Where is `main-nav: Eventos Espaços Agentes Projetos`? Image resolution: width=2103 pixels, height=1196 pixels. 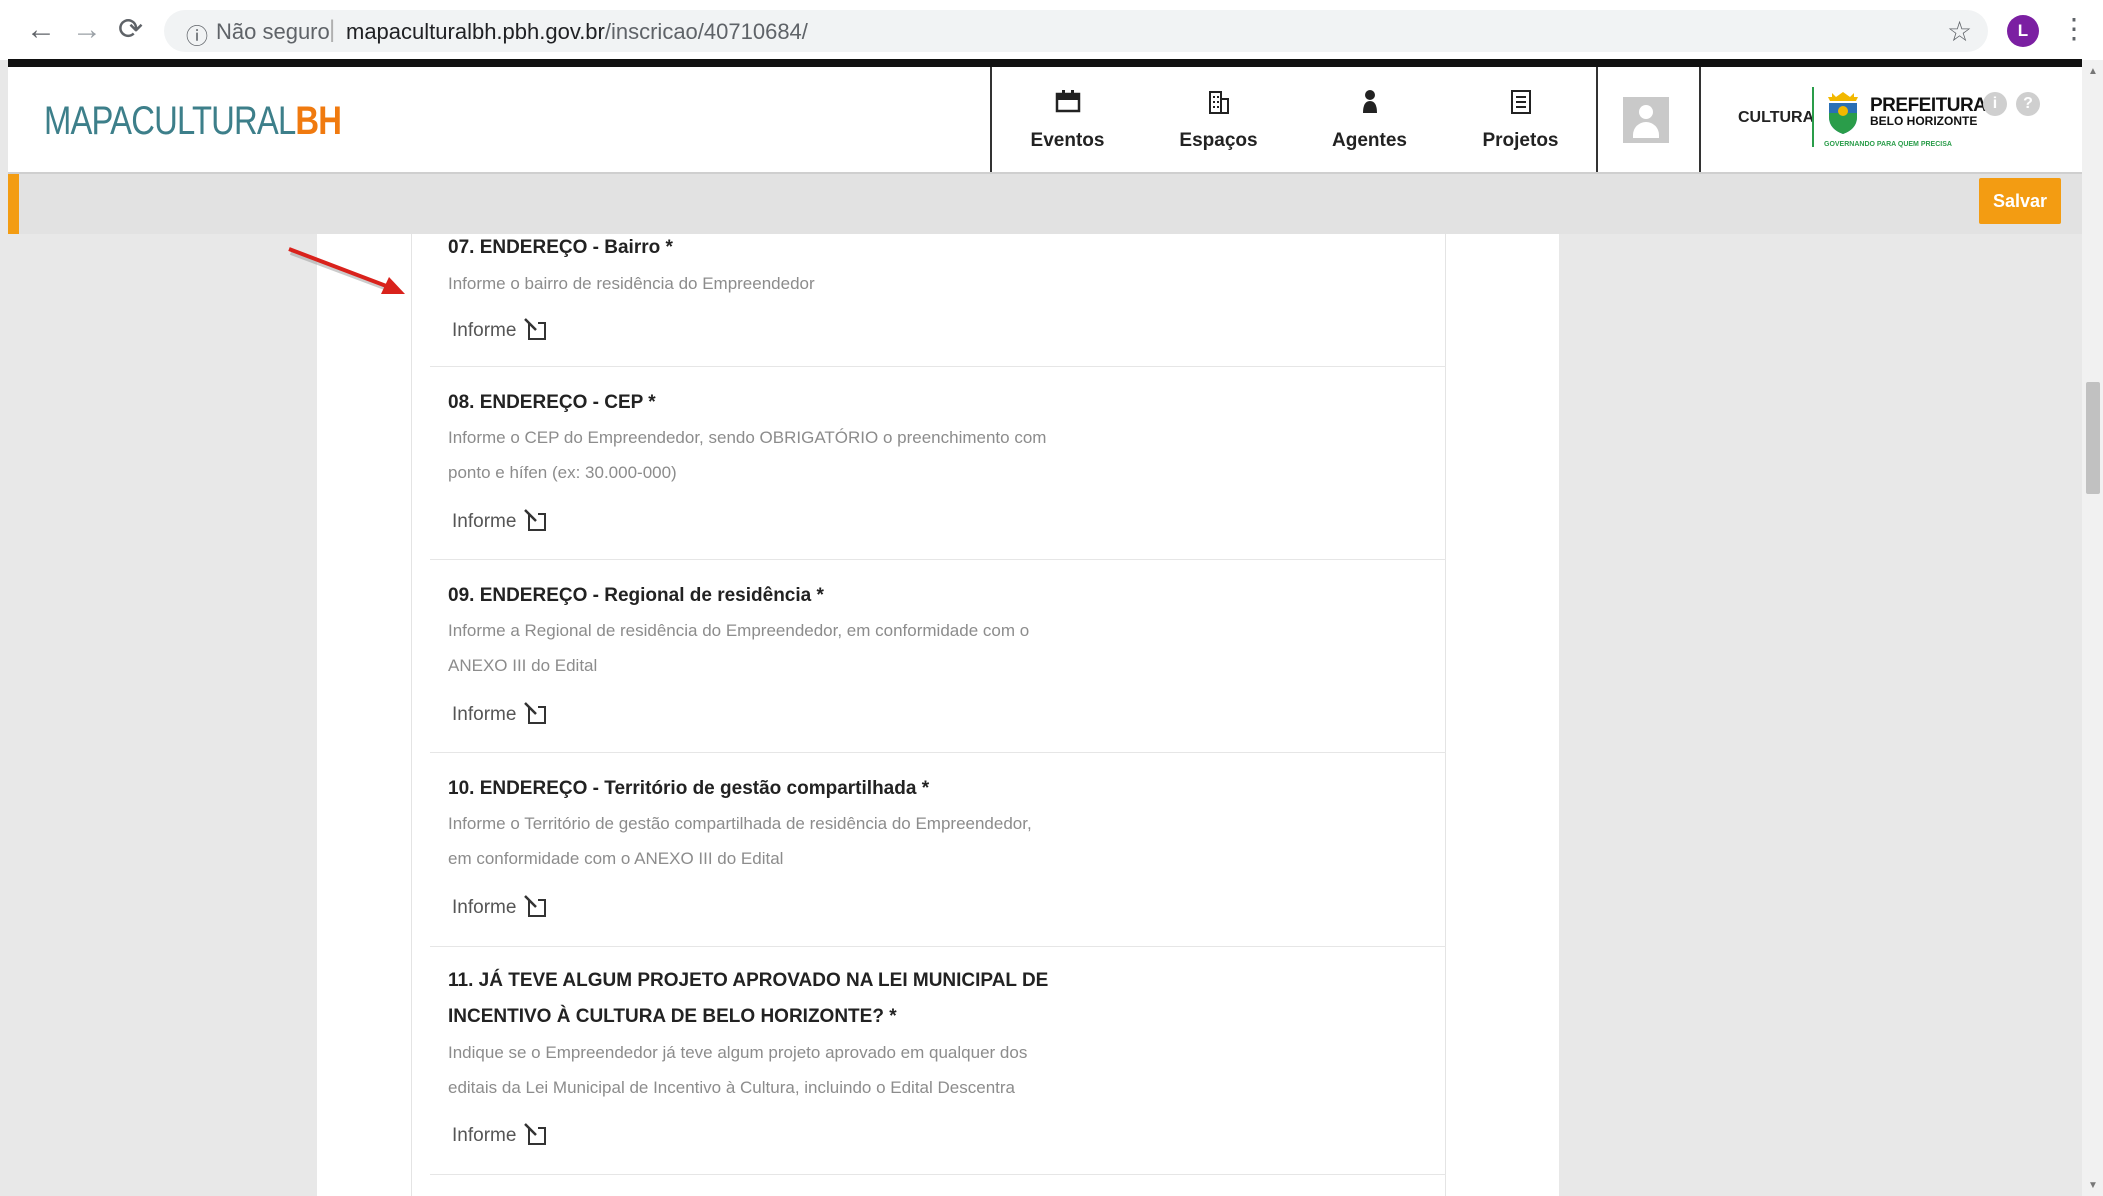
main-nav: Eventos Espaços Agentes Projetos is located at coordinates (1294, 119).